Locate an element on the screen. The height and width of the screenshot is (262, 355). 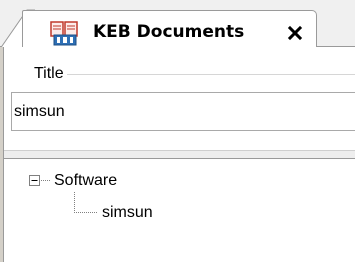
title-group-line is located at coordinates (211, 74).